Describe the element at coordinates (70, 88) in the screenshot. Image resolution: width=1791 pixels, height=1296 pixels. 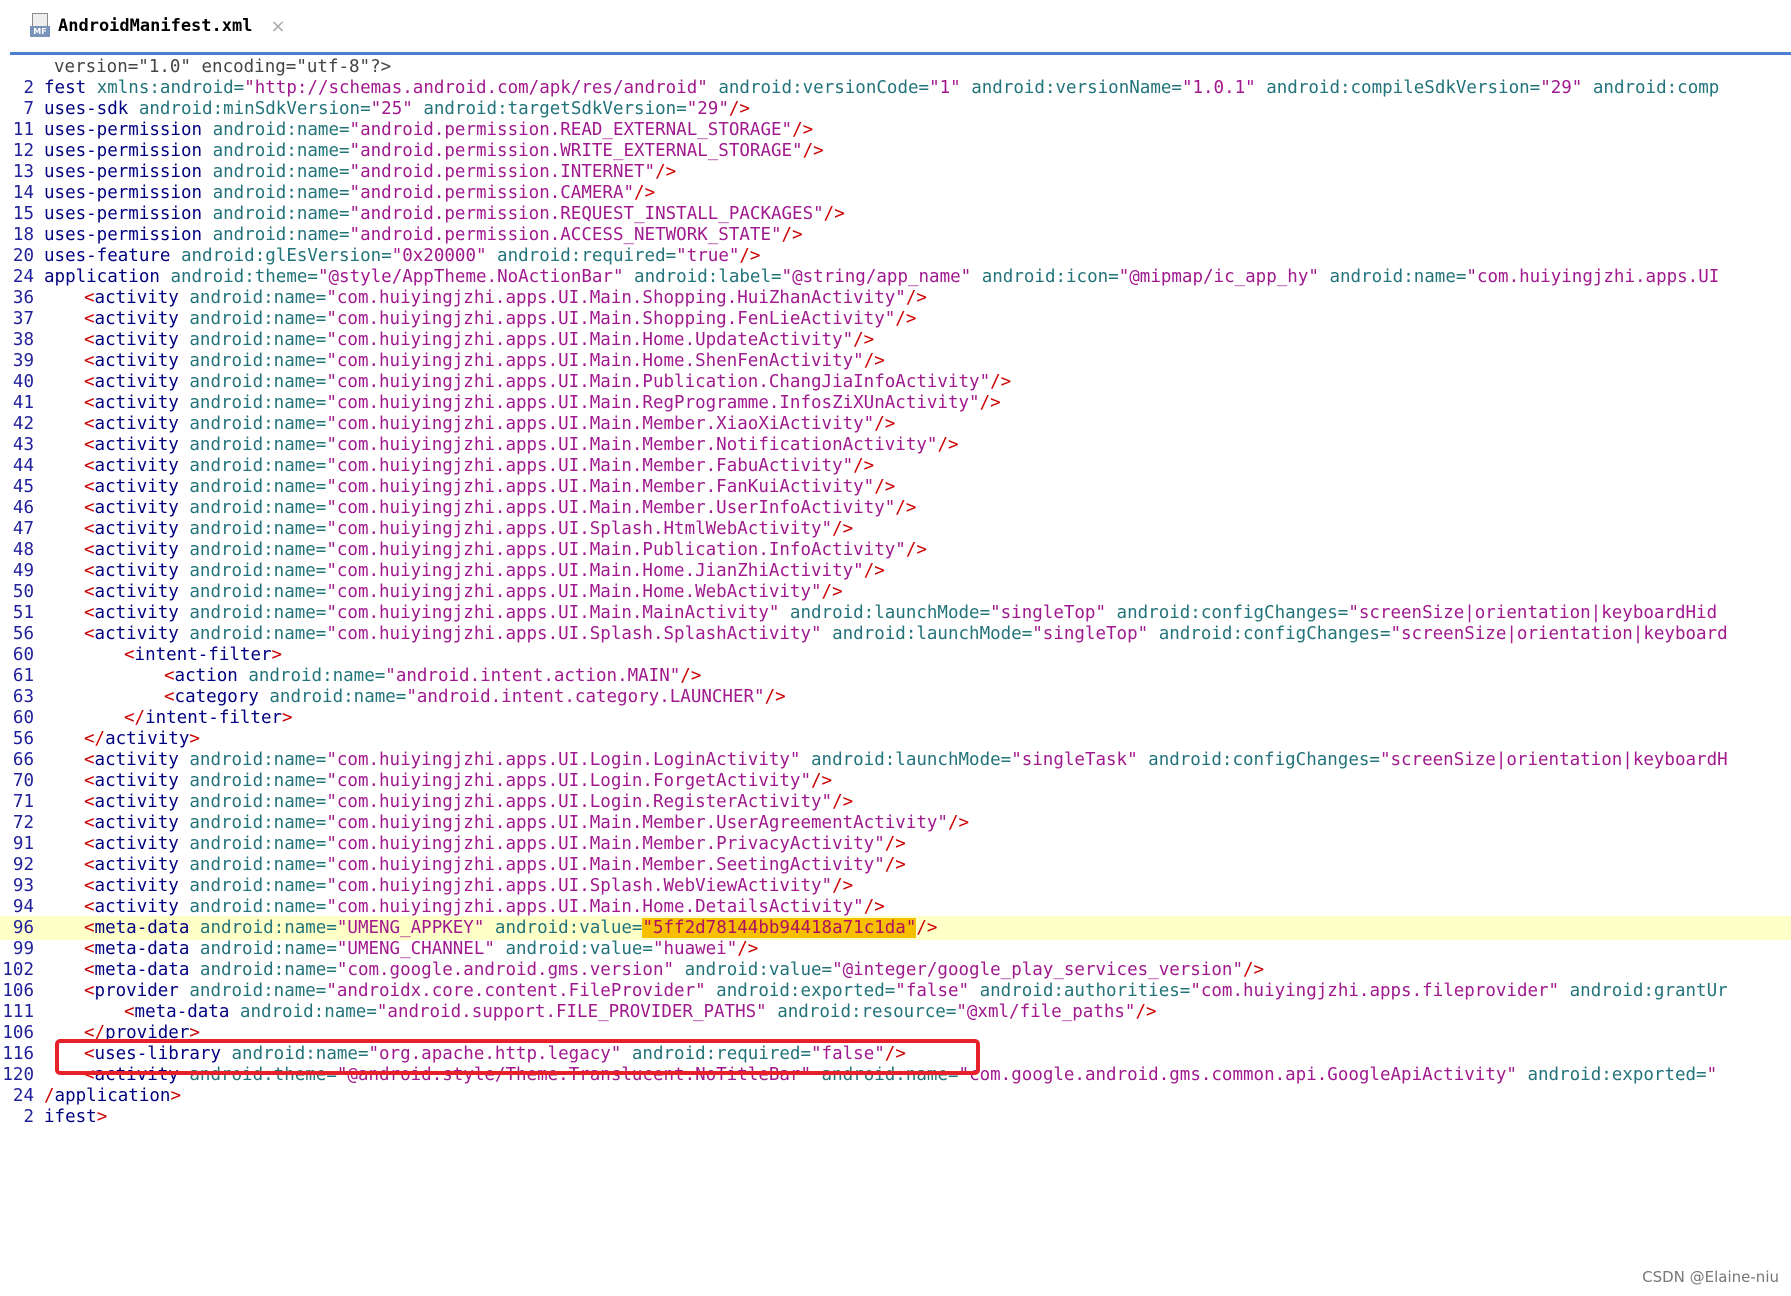
I see `code-token: fest` at that location.